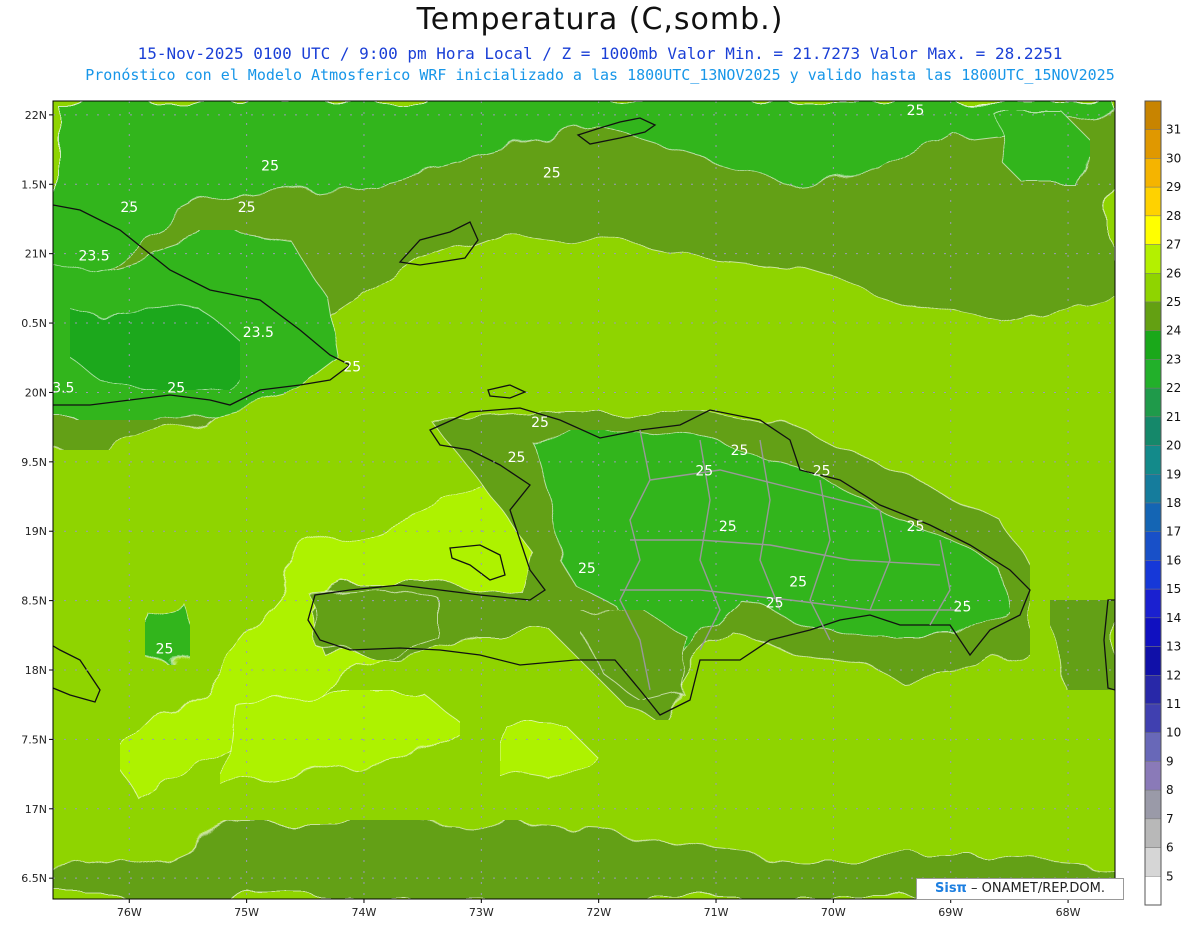  Describe the element at coordinates (1170, 876) in the screenshot. I see `colorbar-label: 5` at that location.